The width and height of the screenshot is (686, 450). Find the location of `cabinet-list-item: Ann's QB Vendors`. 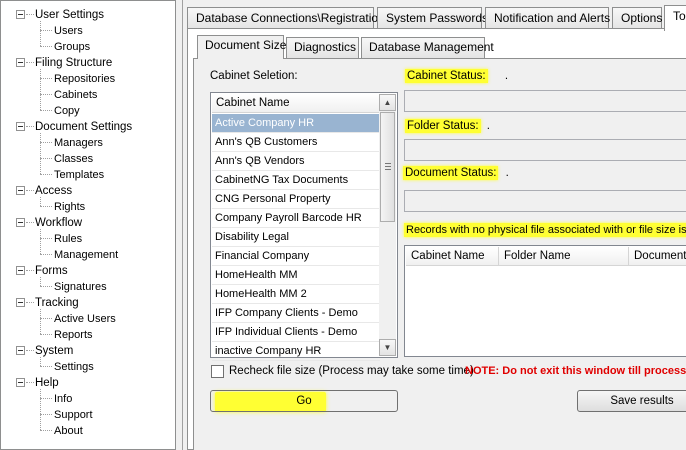

cabinet-list-item: Ann's QB Vendors is located at coordinates (296, 161).